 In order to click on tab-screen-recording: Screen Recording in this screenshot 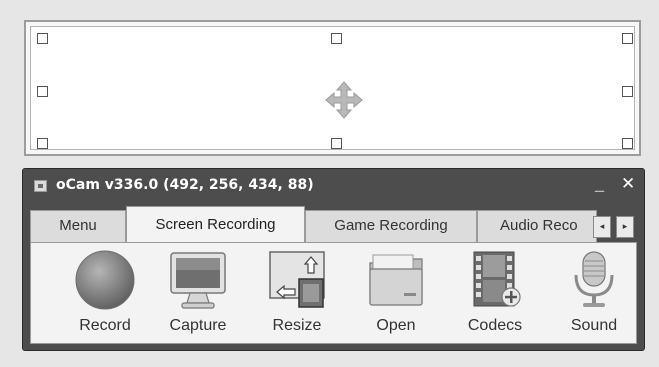, I will do `click(215, 224)`.